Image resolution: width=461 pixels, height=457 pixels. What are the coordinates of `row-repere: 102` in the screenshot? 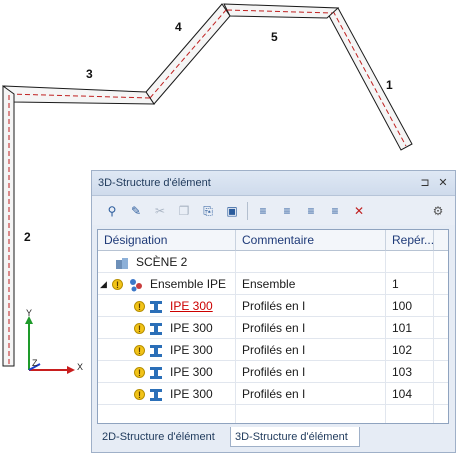 It's located at (402, 350).